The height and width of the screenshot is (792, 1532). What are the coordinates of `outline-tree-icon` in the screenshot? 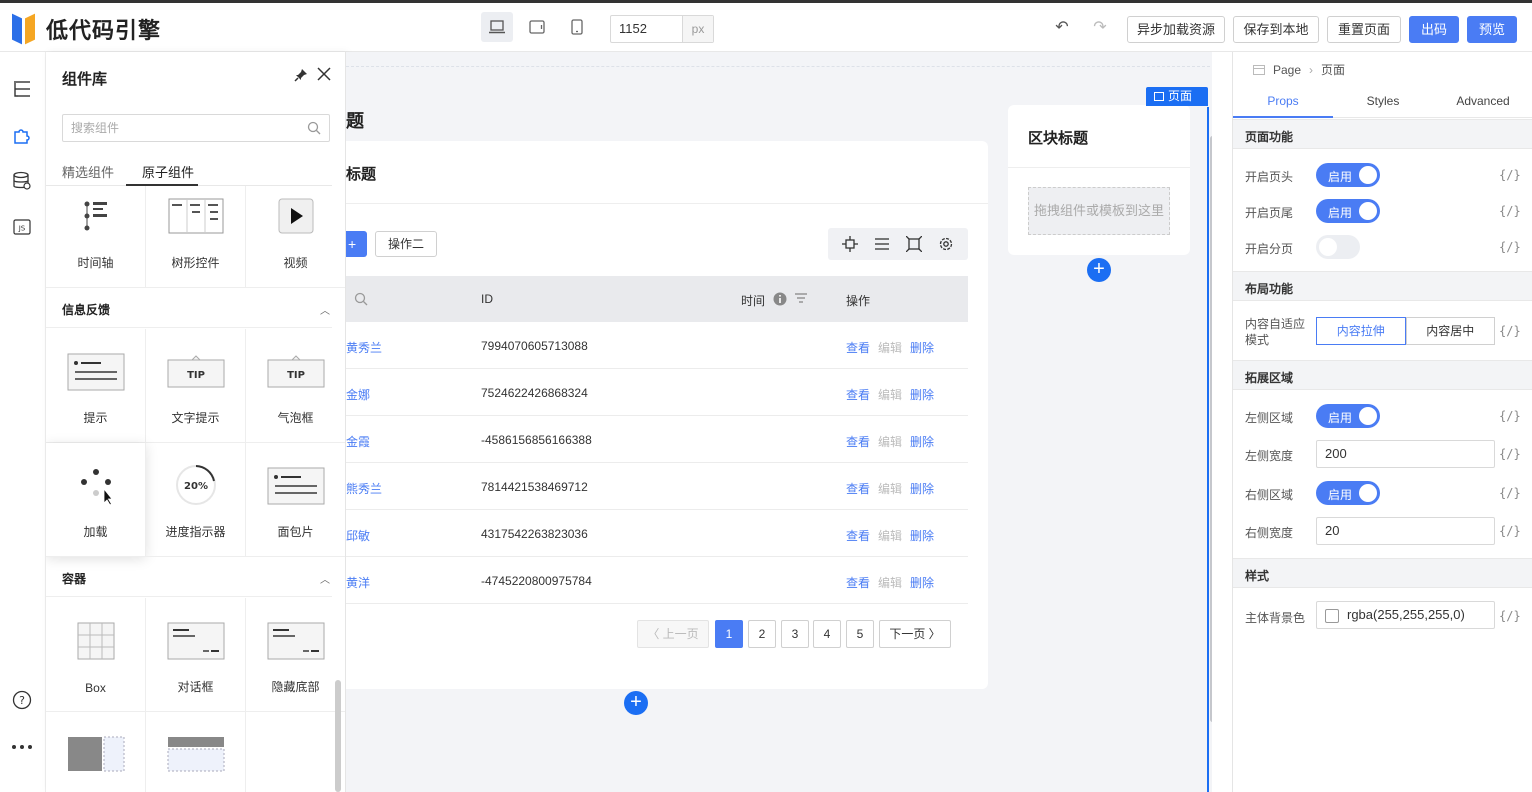 It's located at (22, 89).